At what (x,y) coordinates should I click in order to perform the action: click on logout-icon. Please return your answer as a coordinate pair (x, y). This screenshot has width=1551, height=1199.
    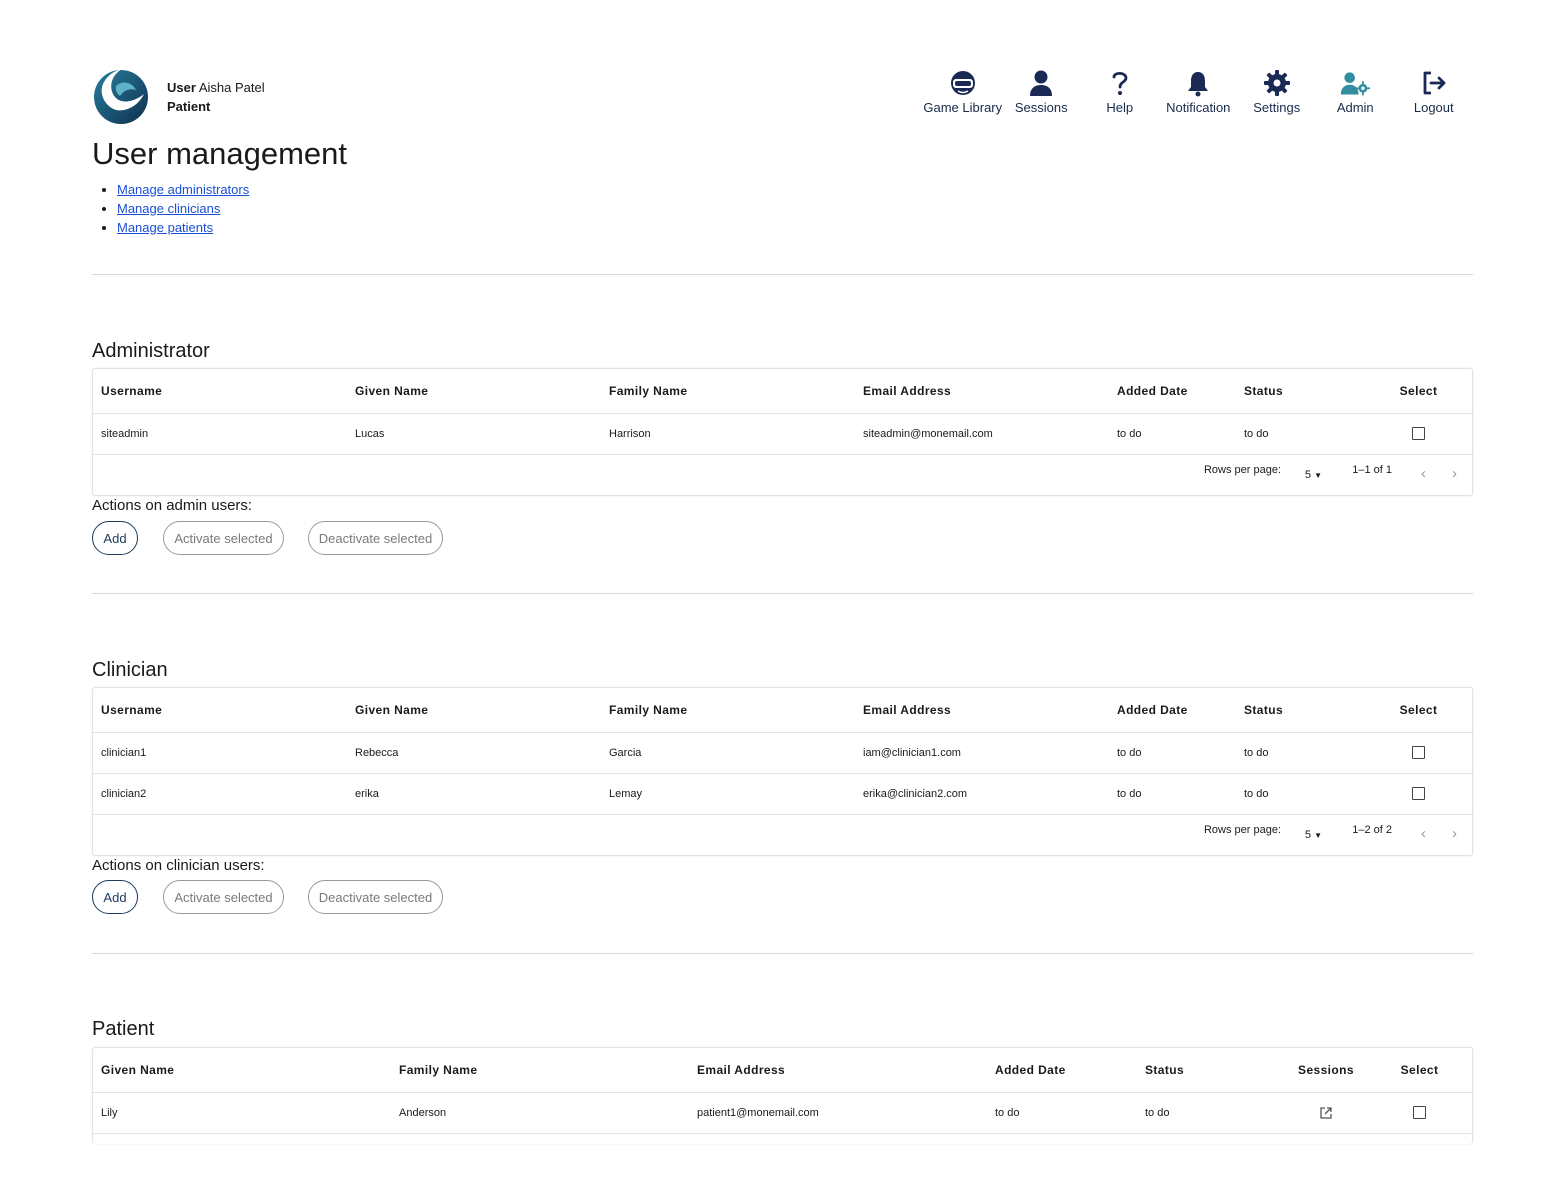
    Looking at the image, I should click on (1434, 83).